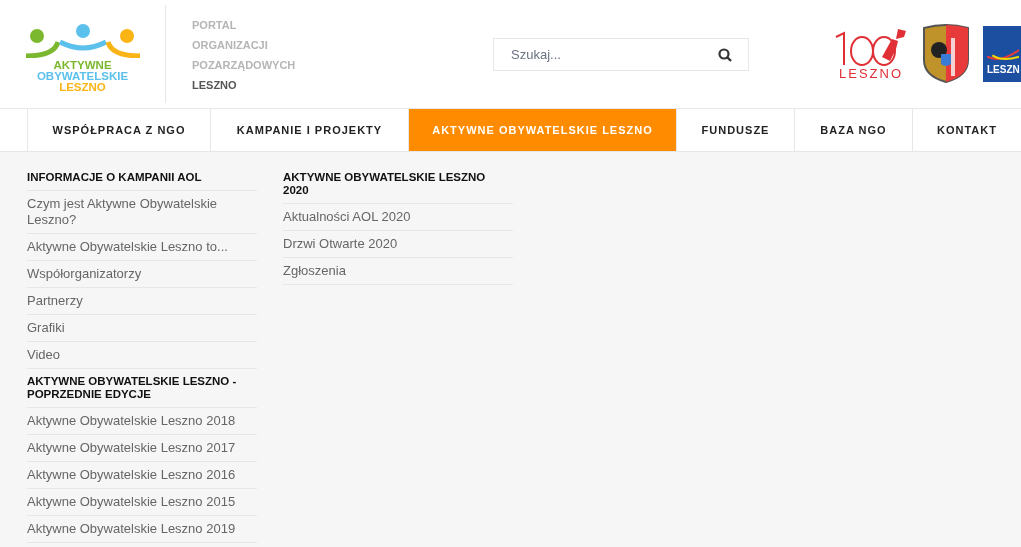 This screenshot has height=547, width=1021. Describe the element at coordinates (142, 502) in the screenshot. I see `menu-link: Aktywne Obywatelskie Leszno 2015` at that location.